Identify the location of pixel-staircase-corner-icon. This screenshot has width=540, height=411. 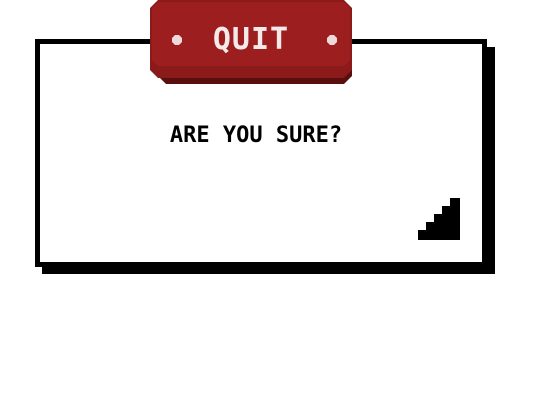
(439, 219).